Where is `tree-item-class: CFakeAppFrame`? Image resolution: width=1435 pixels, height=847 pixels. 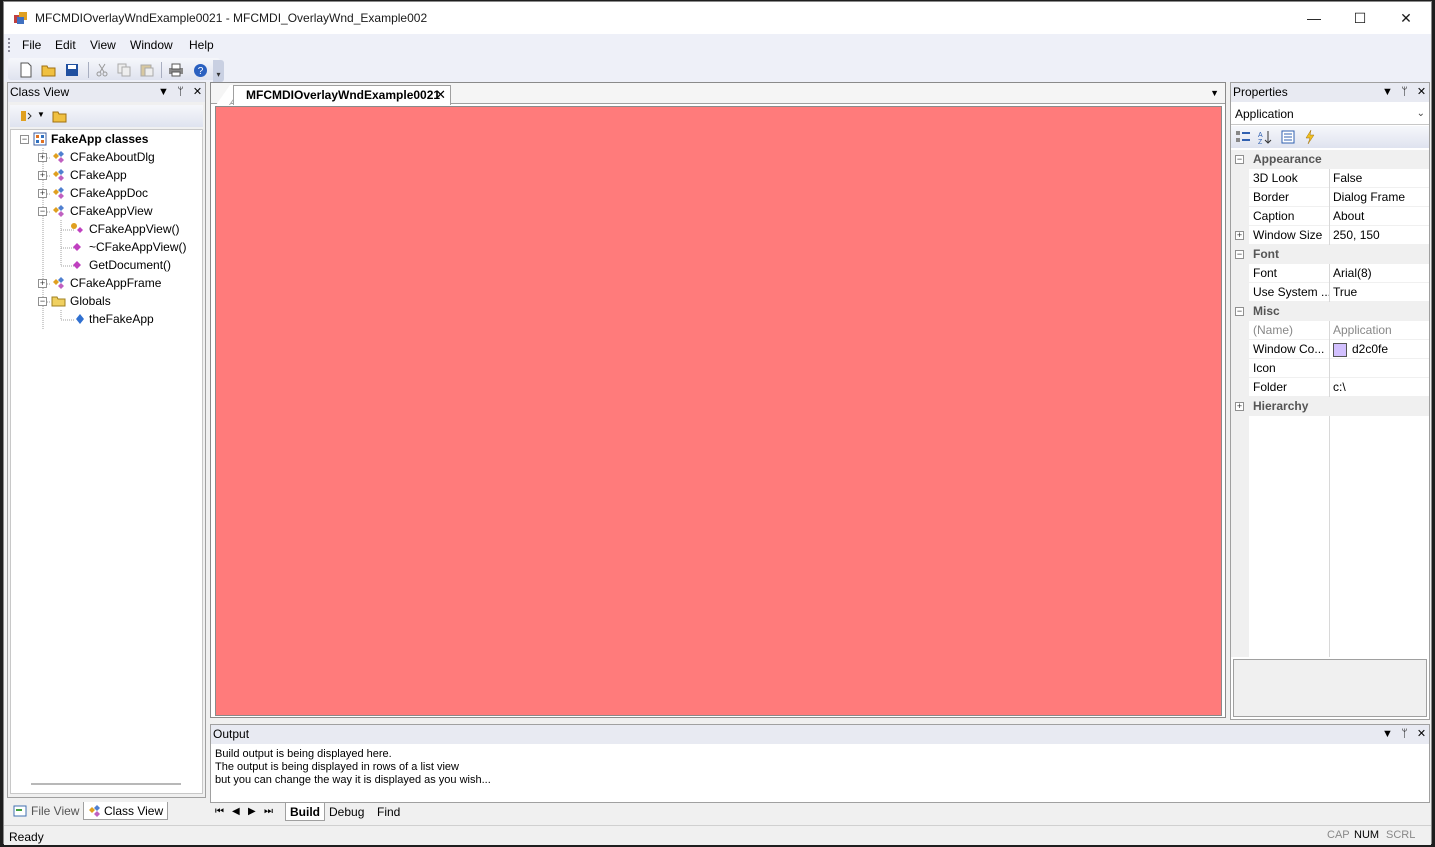 tree-item-class: CFakeAppFrame is located at coordinates (115, 283).